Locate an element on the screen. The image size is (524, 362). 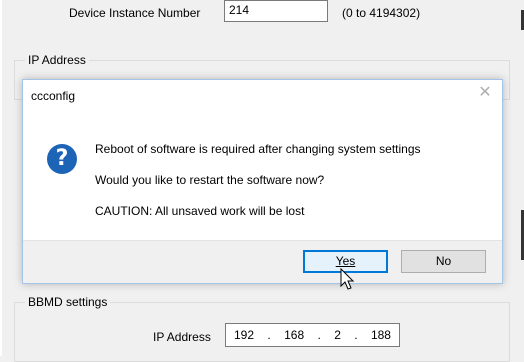
message-line-caution: CAUTION: All unsaved work will be lost is located at coordinates (200, 211).